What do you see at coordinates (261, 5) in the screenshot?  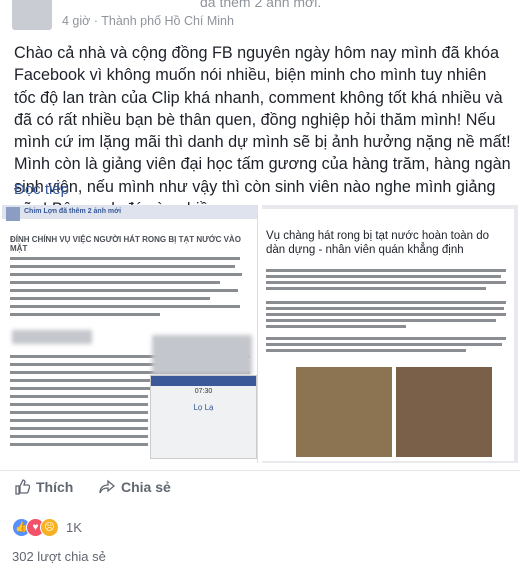 I see `posted-suffix: đã thêm 2 ảnh mới.` at bounding box center [261, 5].